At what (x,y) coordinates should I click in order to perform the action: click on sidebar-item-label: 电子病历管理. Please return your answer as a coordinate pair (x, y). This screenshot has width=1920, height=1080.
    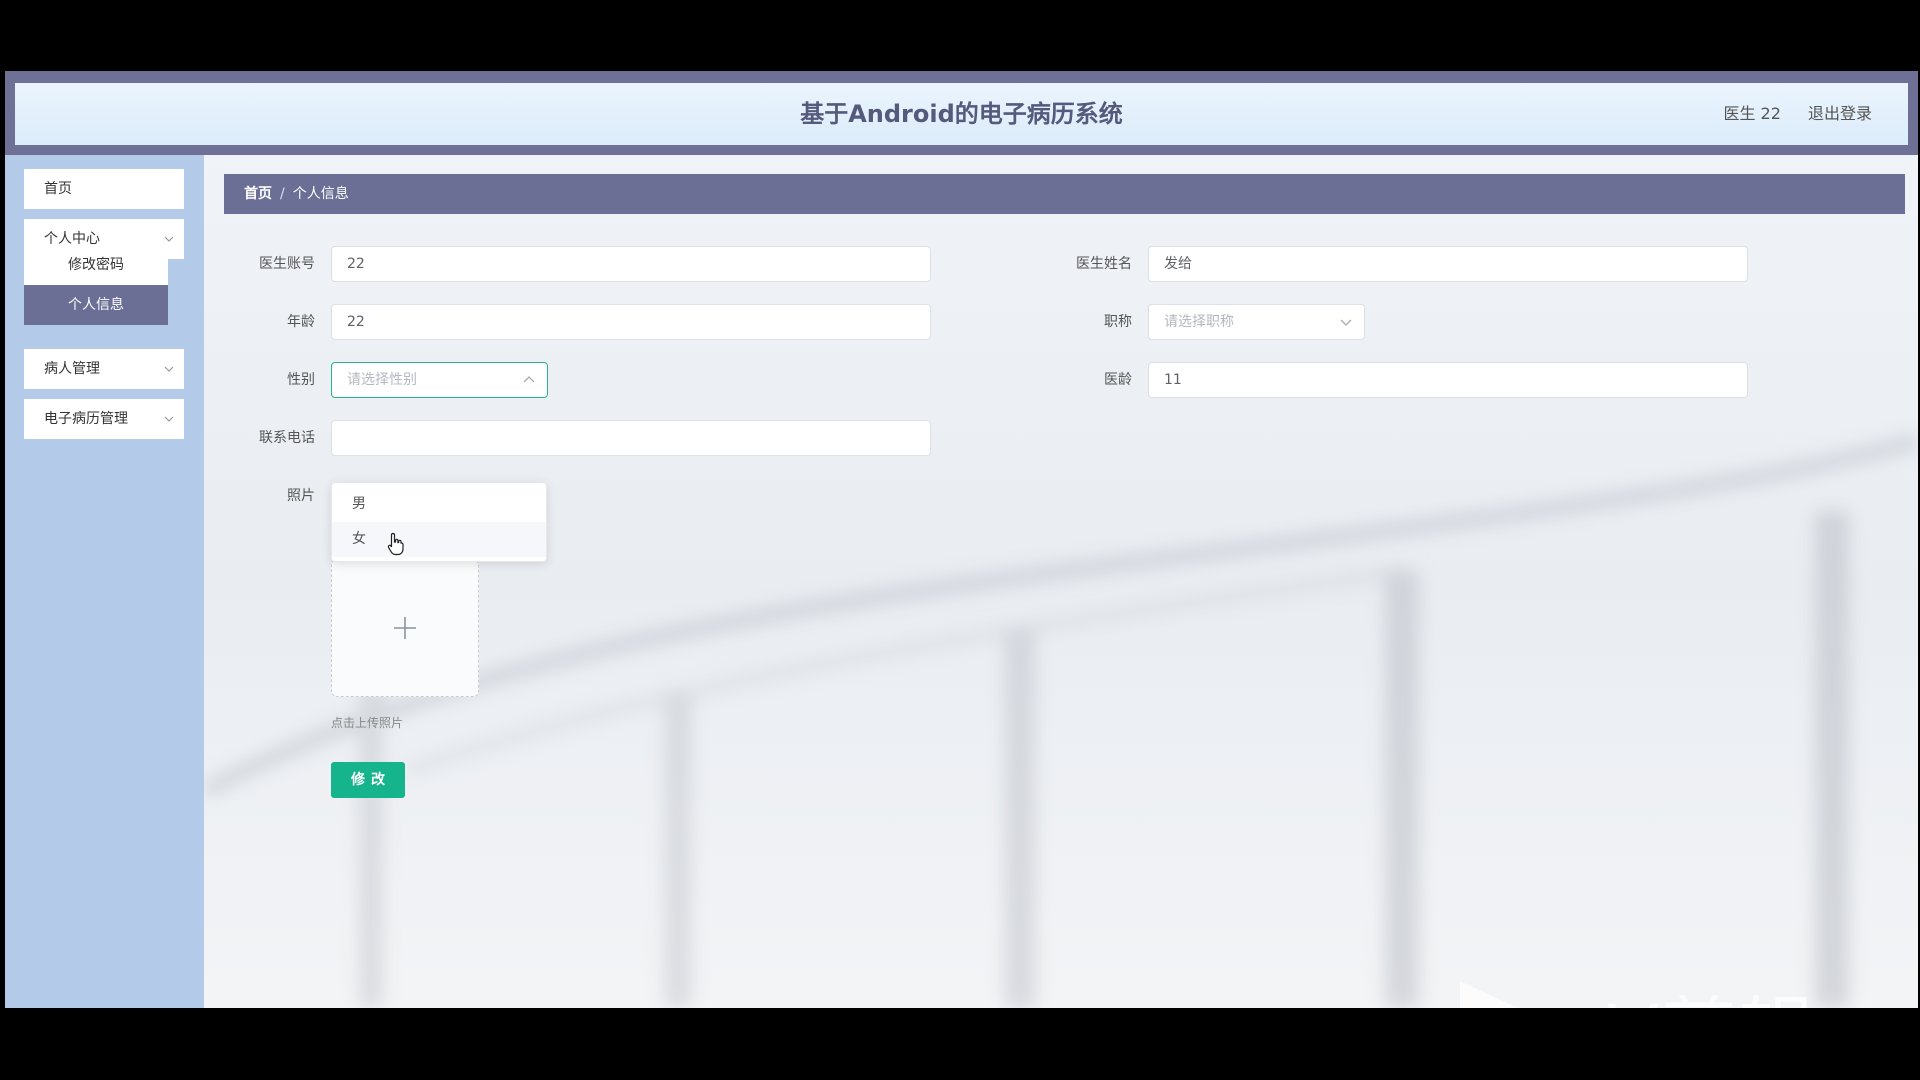
    Looking at the image, I should click on (86, 419).